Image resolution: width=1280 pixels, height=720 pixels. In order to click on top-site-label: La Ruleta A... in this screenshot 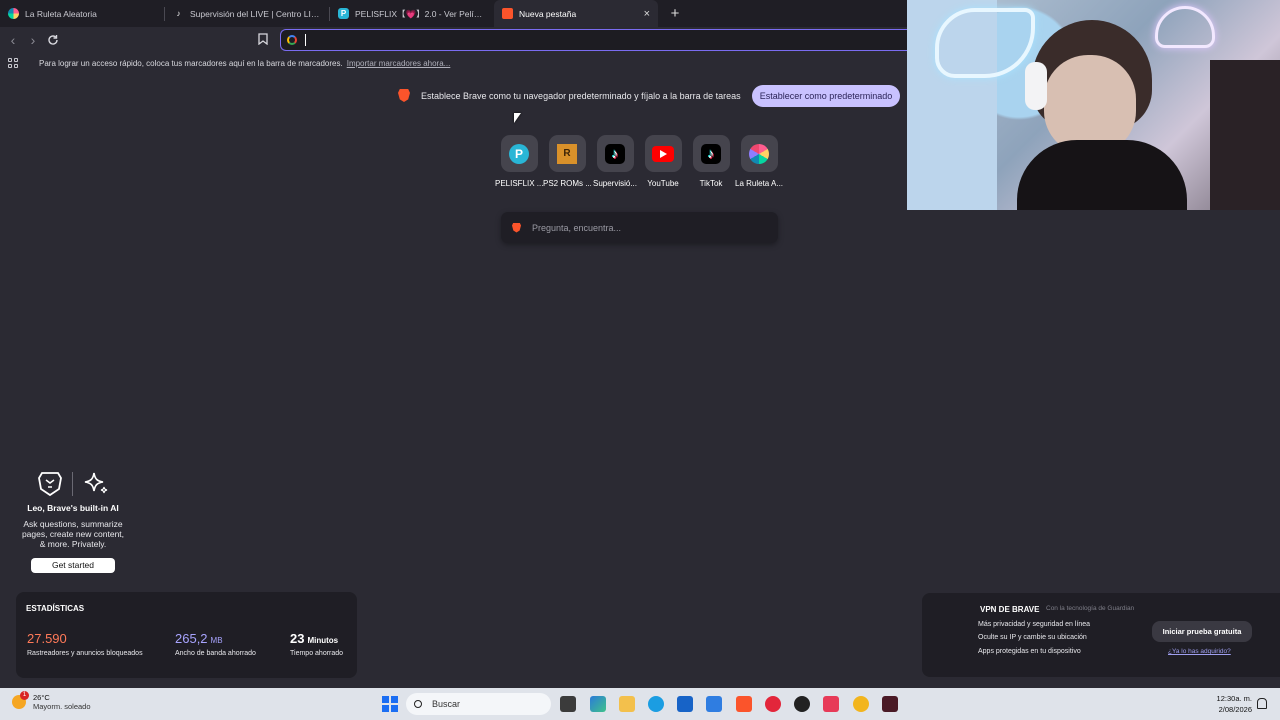, I will do `click(759, 183)`.